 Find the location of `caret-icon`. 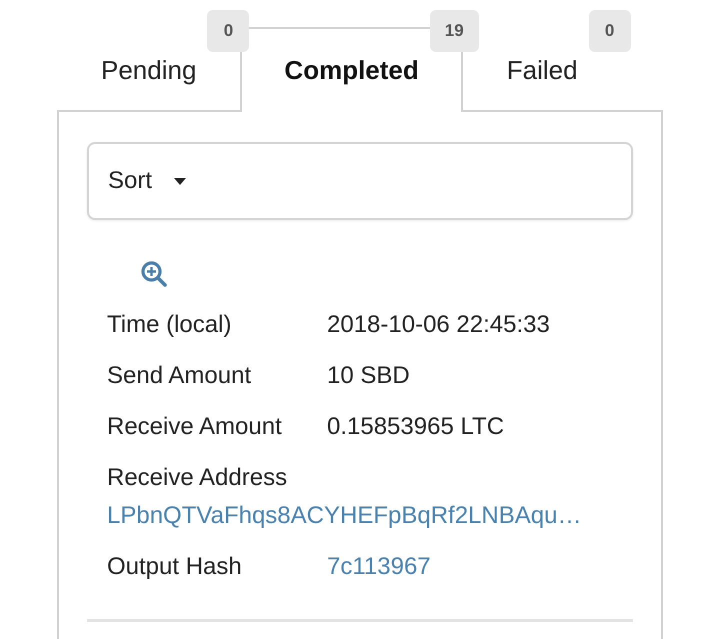

caret-icon is located at coordinates (180, 181).